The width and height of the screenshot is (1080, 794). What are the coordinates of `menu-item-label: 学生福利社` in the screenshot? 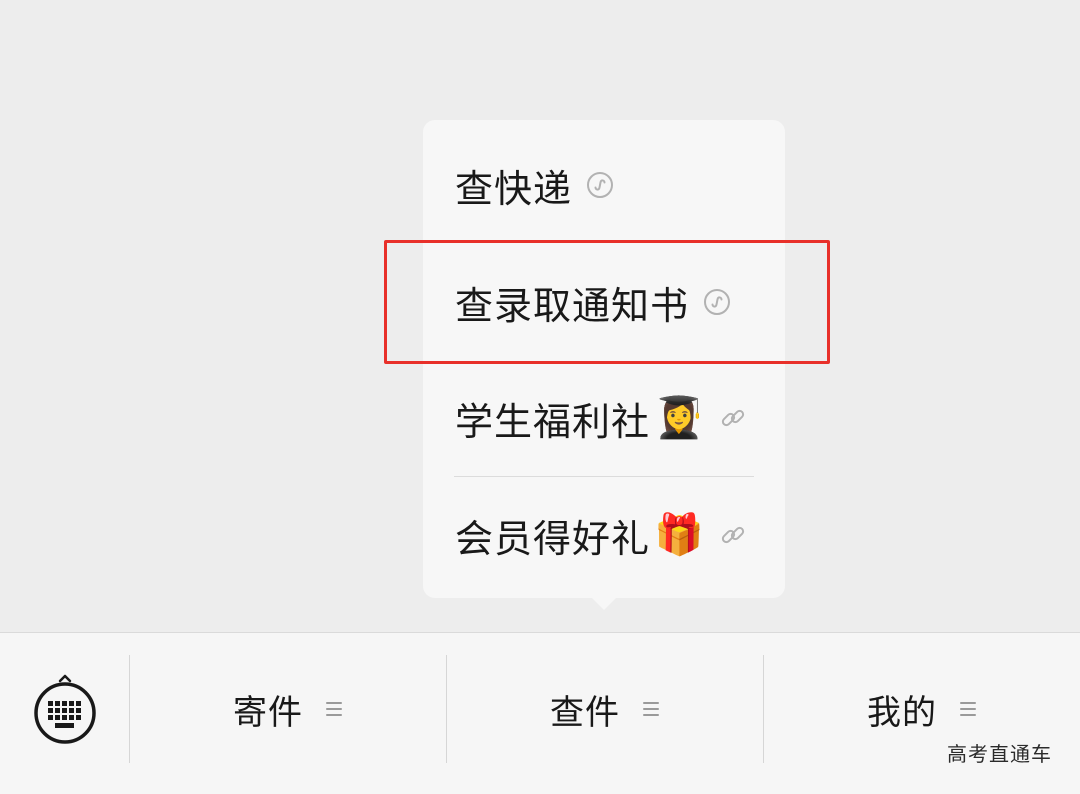 It's located at (553, 421).